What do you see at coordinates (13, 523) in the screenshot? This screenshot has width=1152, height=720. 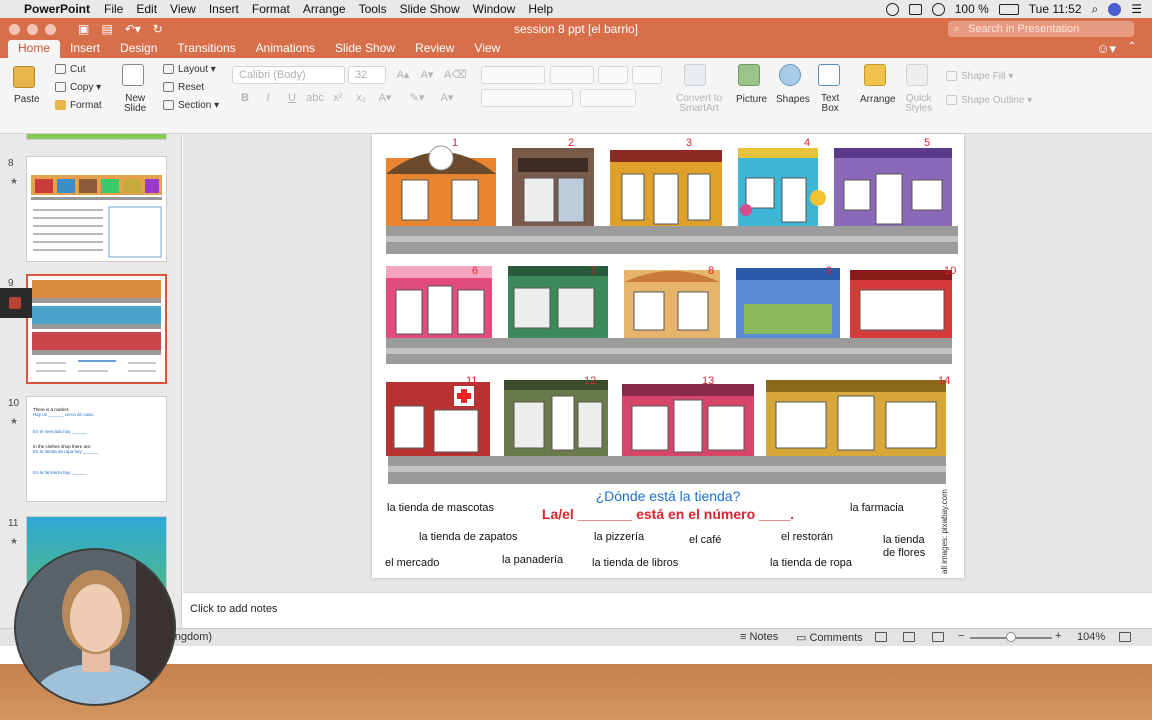 I see `slide-number-11: 11` at bounding box center [13, 523].